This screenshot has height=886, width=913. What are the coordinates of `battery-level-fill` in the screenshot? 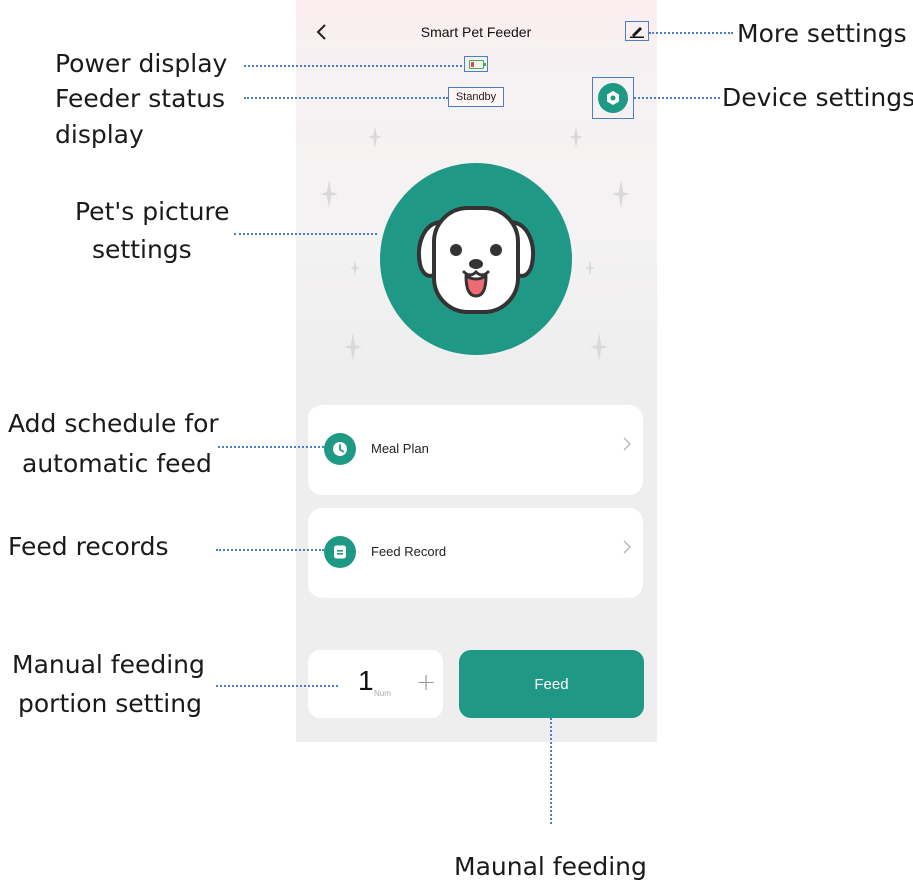 It's located at (472, 64).